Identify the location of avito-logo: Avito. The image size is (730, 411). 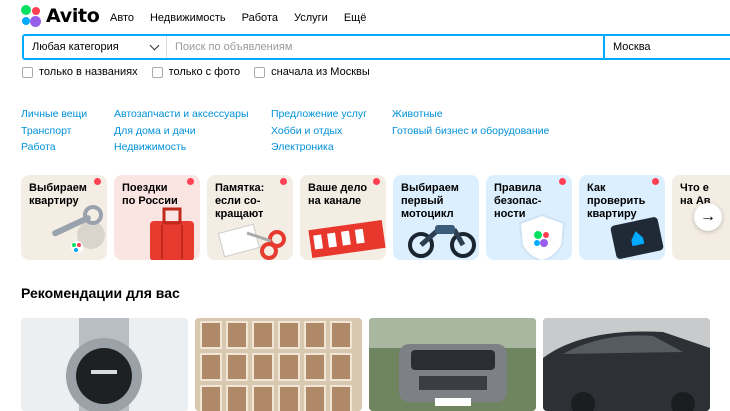
(60, 16).